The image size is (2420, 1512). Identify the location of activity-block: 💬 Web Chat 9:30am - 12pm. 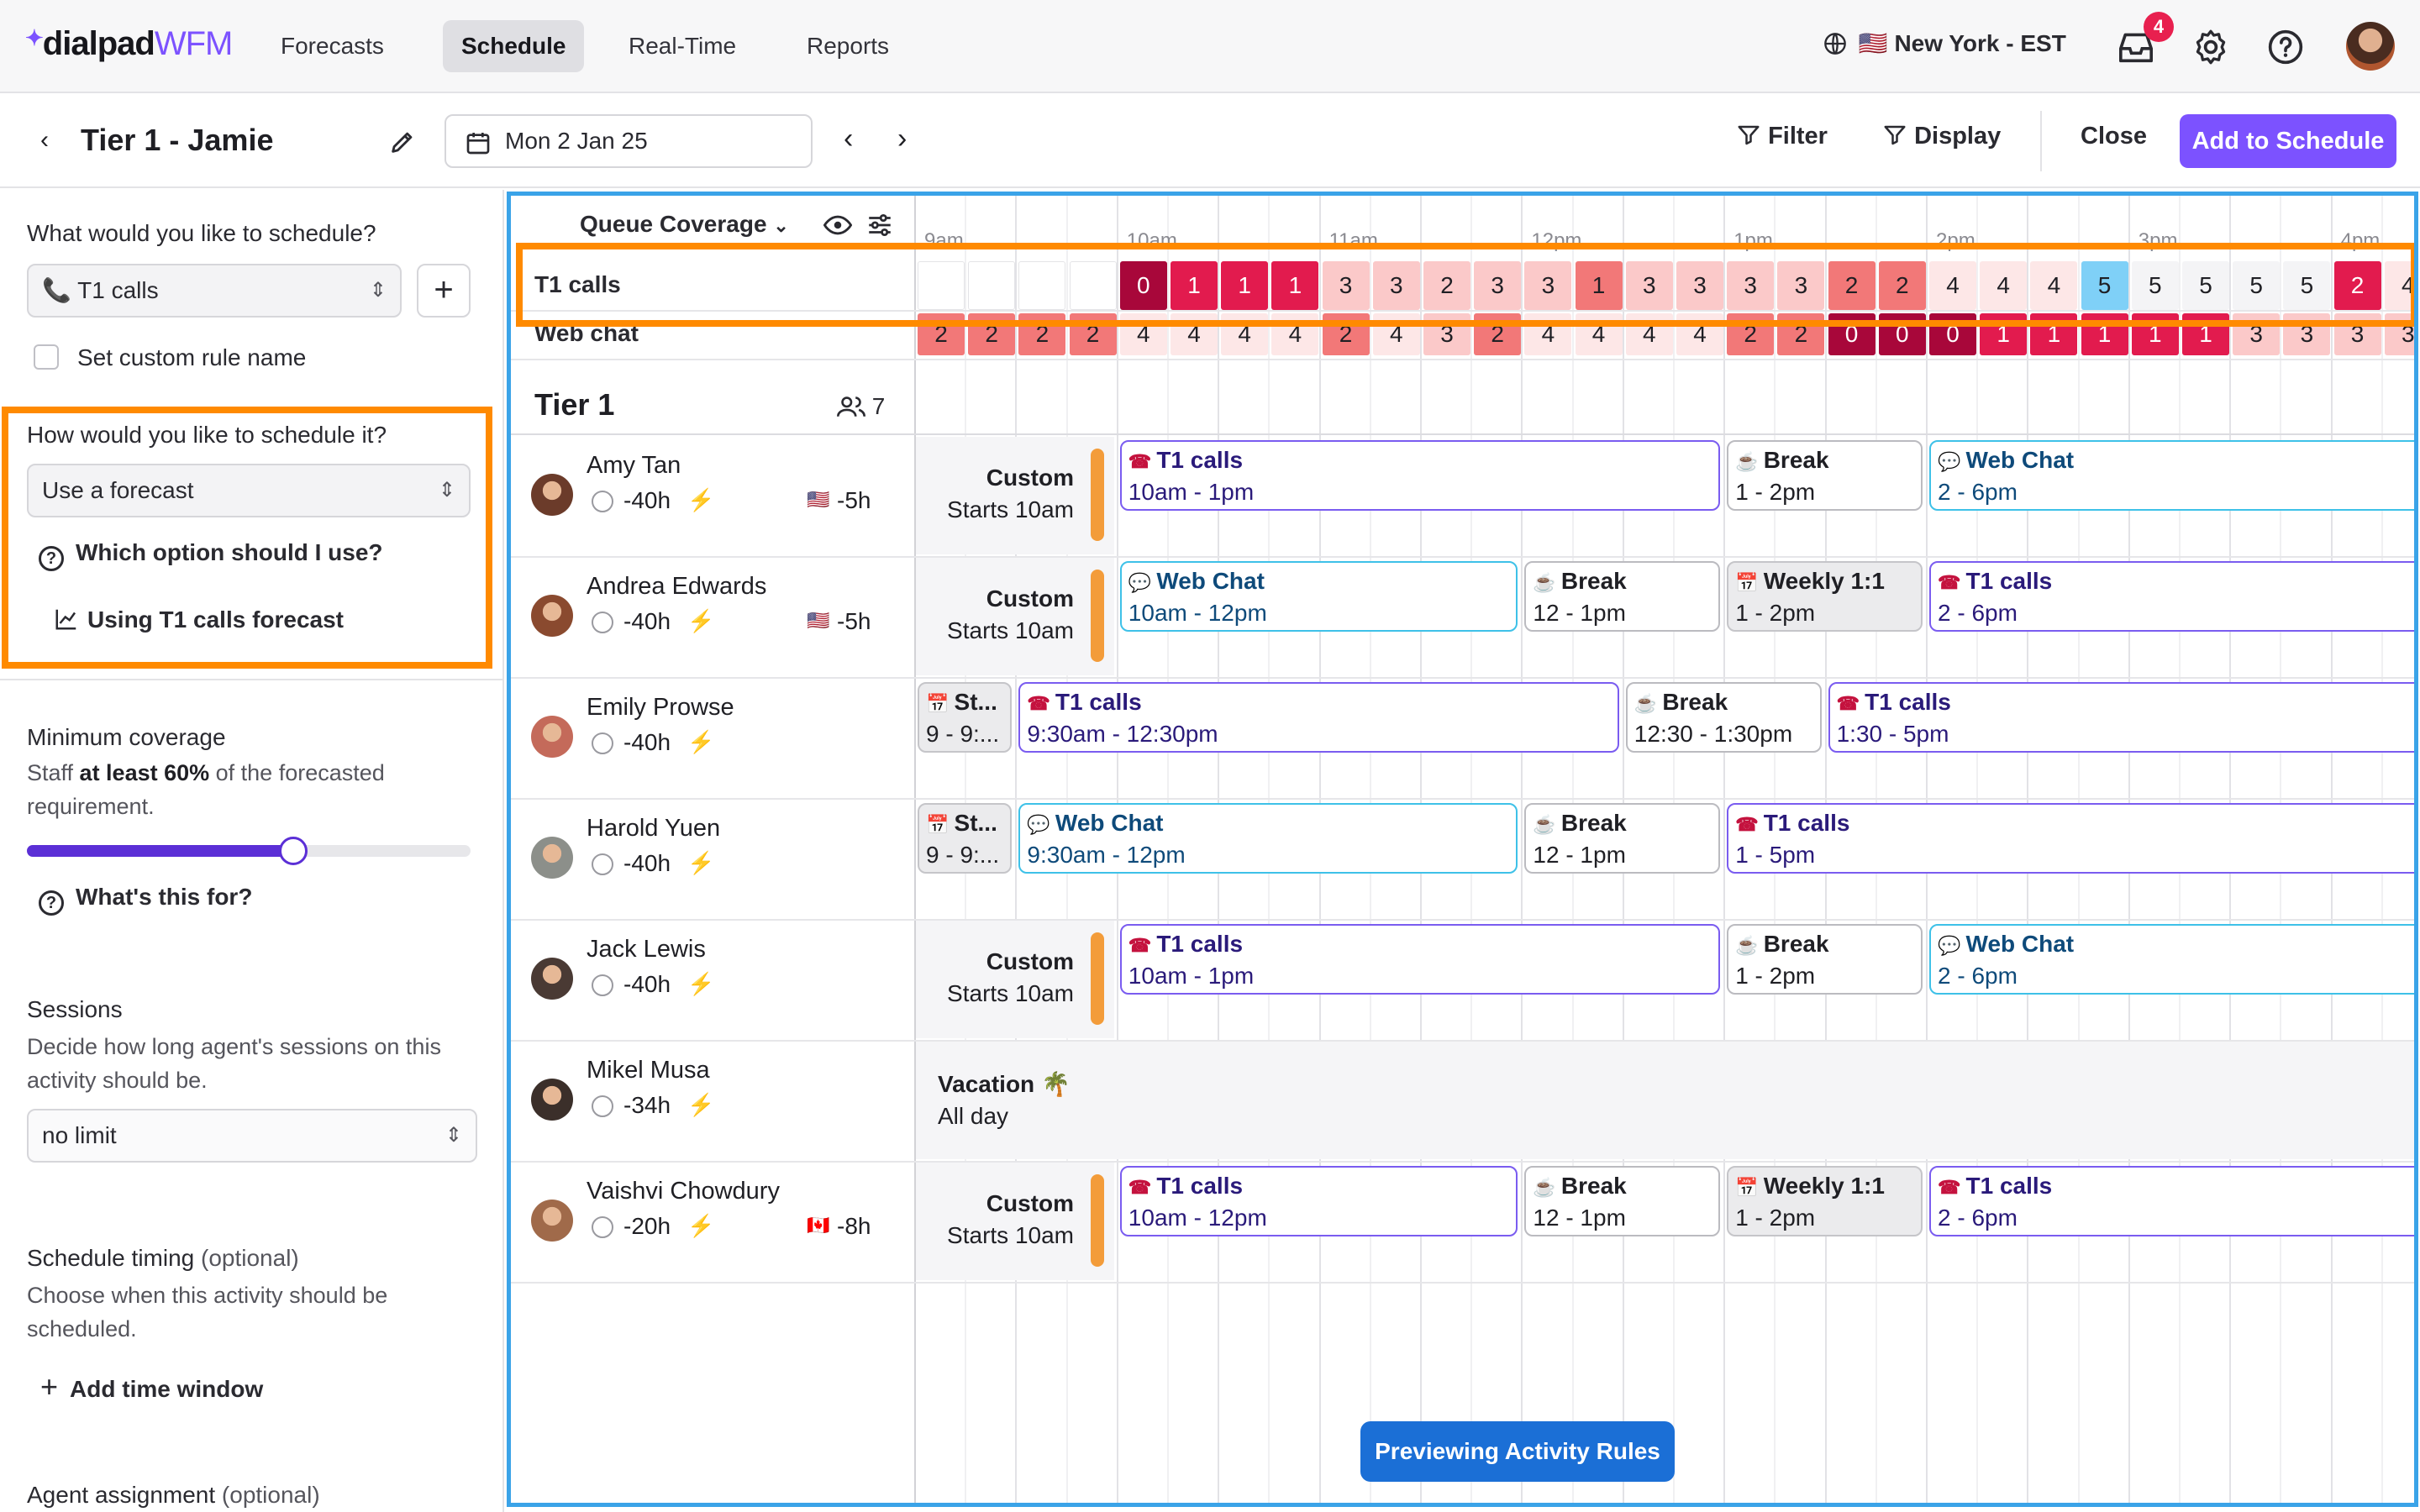
(1268, 838).